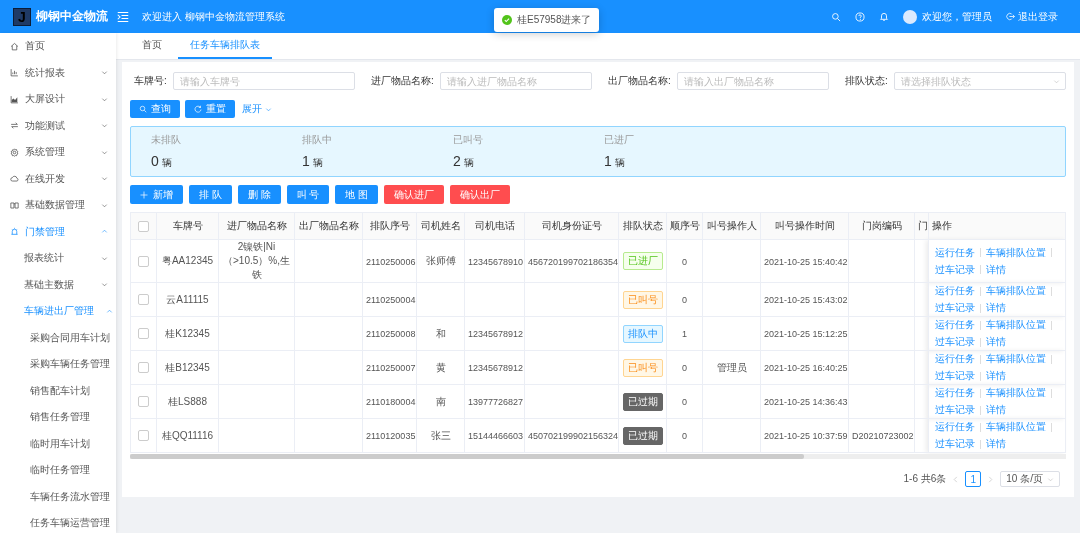 The height and width of the screenshot is (533, 1080). Describe the element at coordinates (123, 16) in the screenshot. I see `menu-icon` at that location.